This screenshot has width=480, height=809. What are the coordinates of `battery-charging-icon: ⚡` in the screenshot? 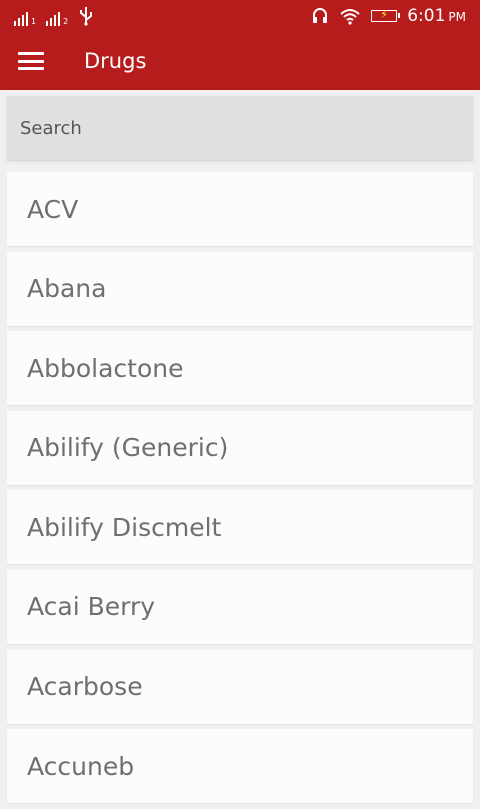 It's located at (386, 15).